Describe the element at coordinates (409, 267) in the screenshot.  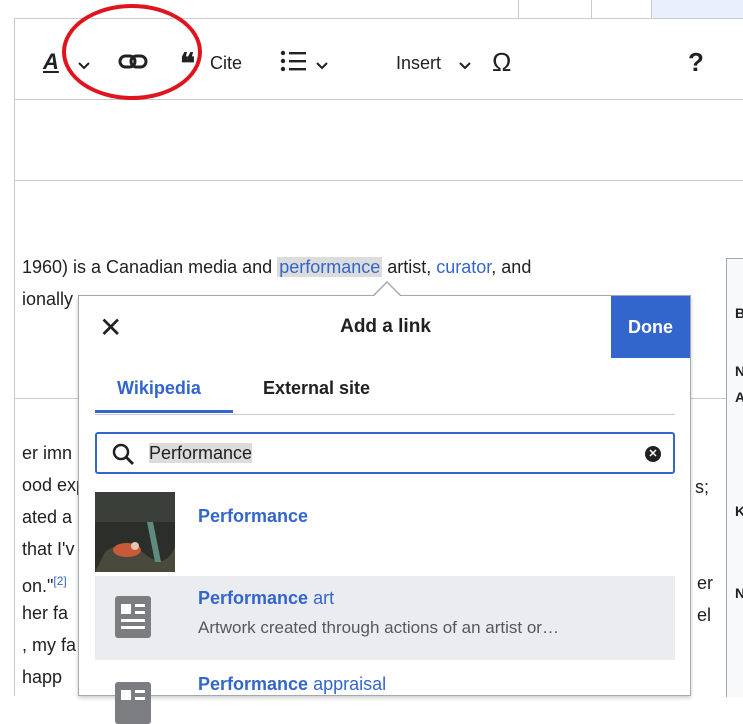
I see `article-text: artist,` at that location.